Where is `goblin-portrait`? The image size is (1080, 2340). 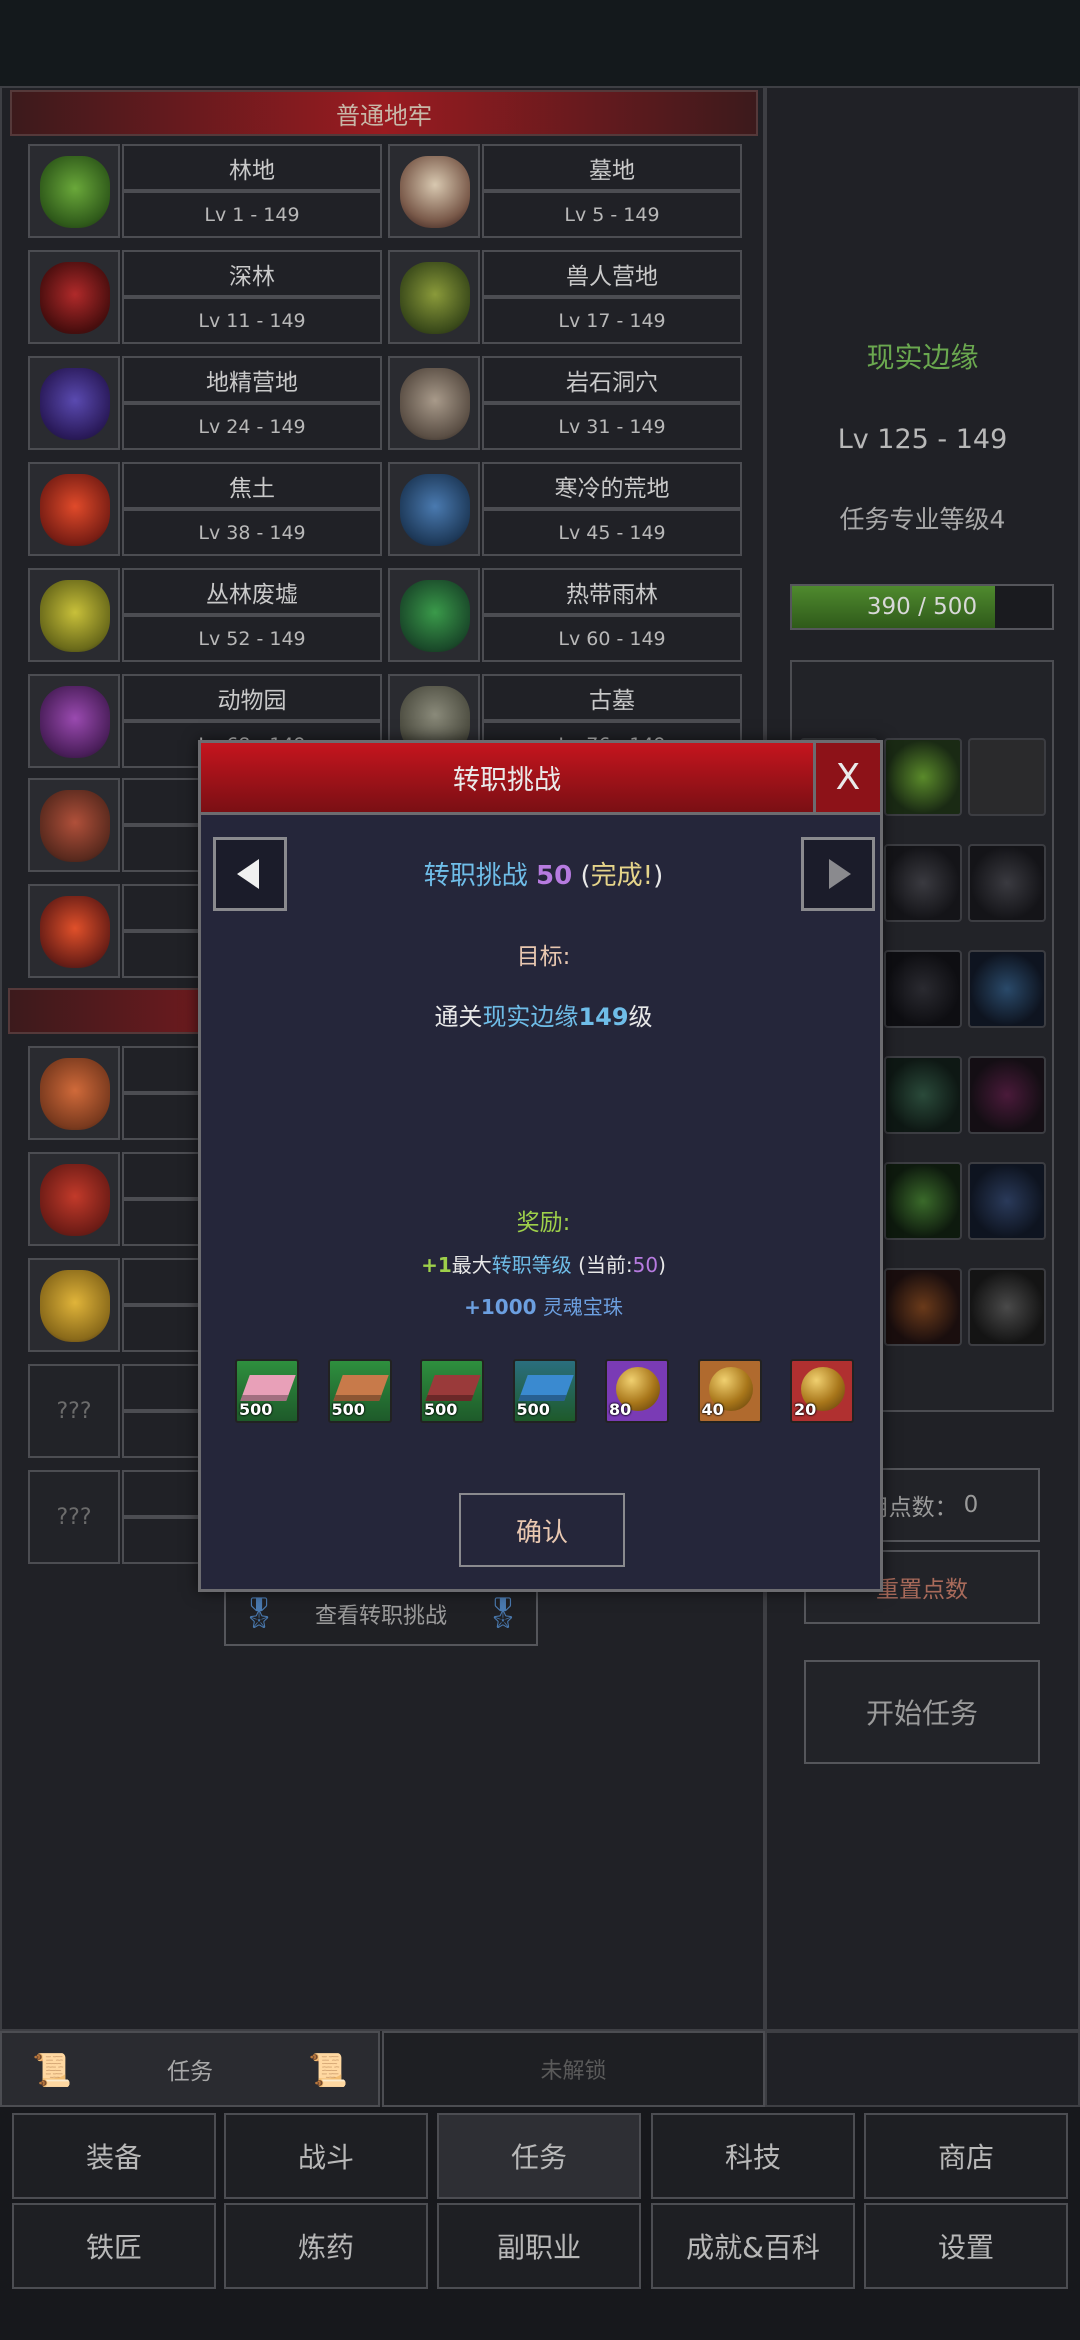 goblin-portrait is located at coordinates (74, 191).